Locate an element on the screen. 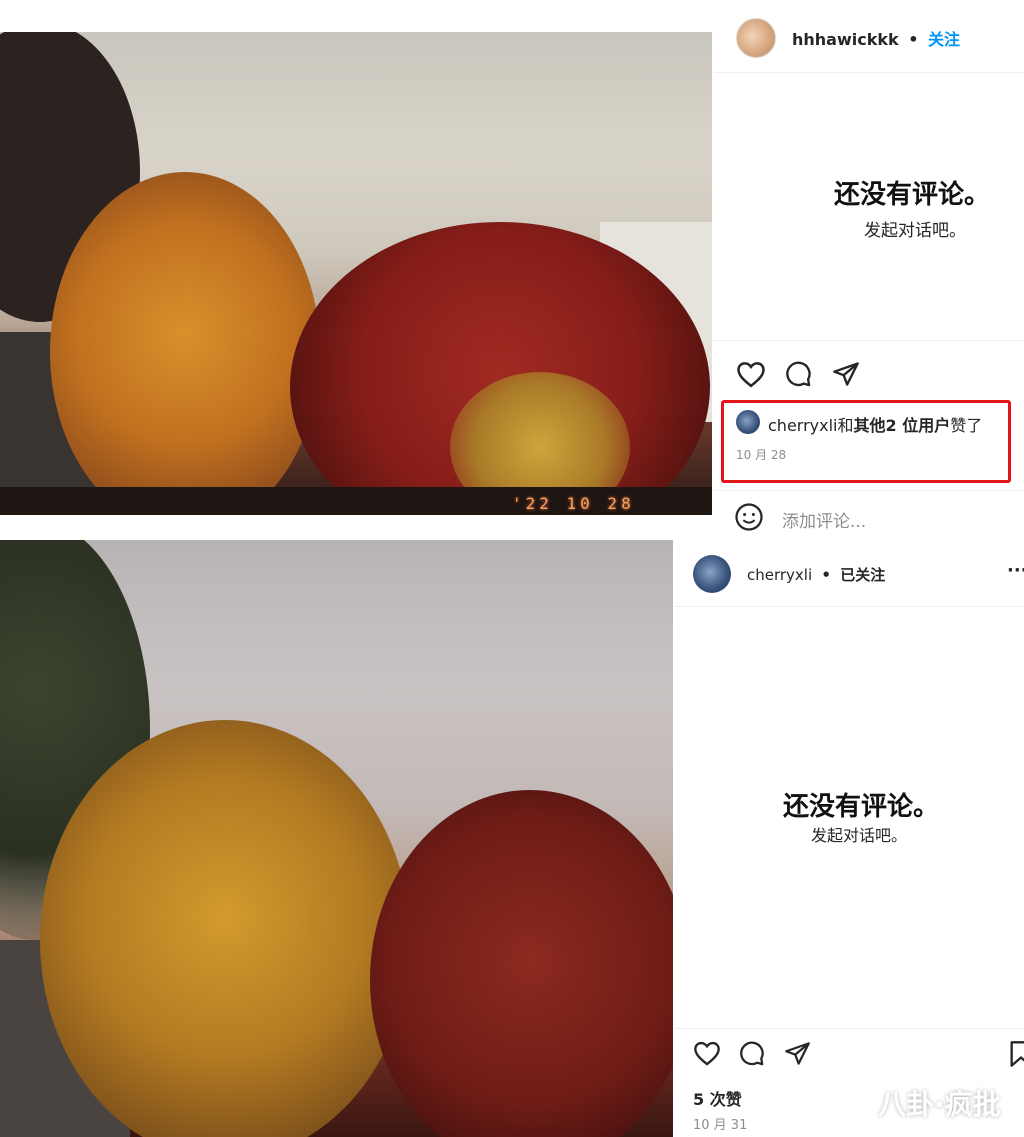 The image size is (1024, 1137). following-button: 已关注 is located at coordinates (862, 575).